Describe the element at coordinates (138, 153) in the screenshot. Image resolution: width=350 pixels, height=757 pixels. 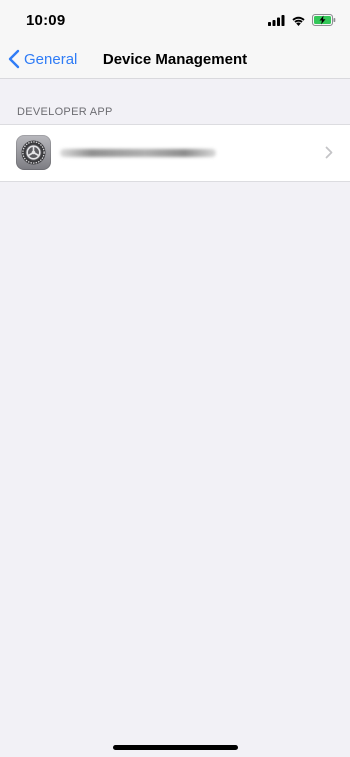
I see `app-name-redacted` at that location.